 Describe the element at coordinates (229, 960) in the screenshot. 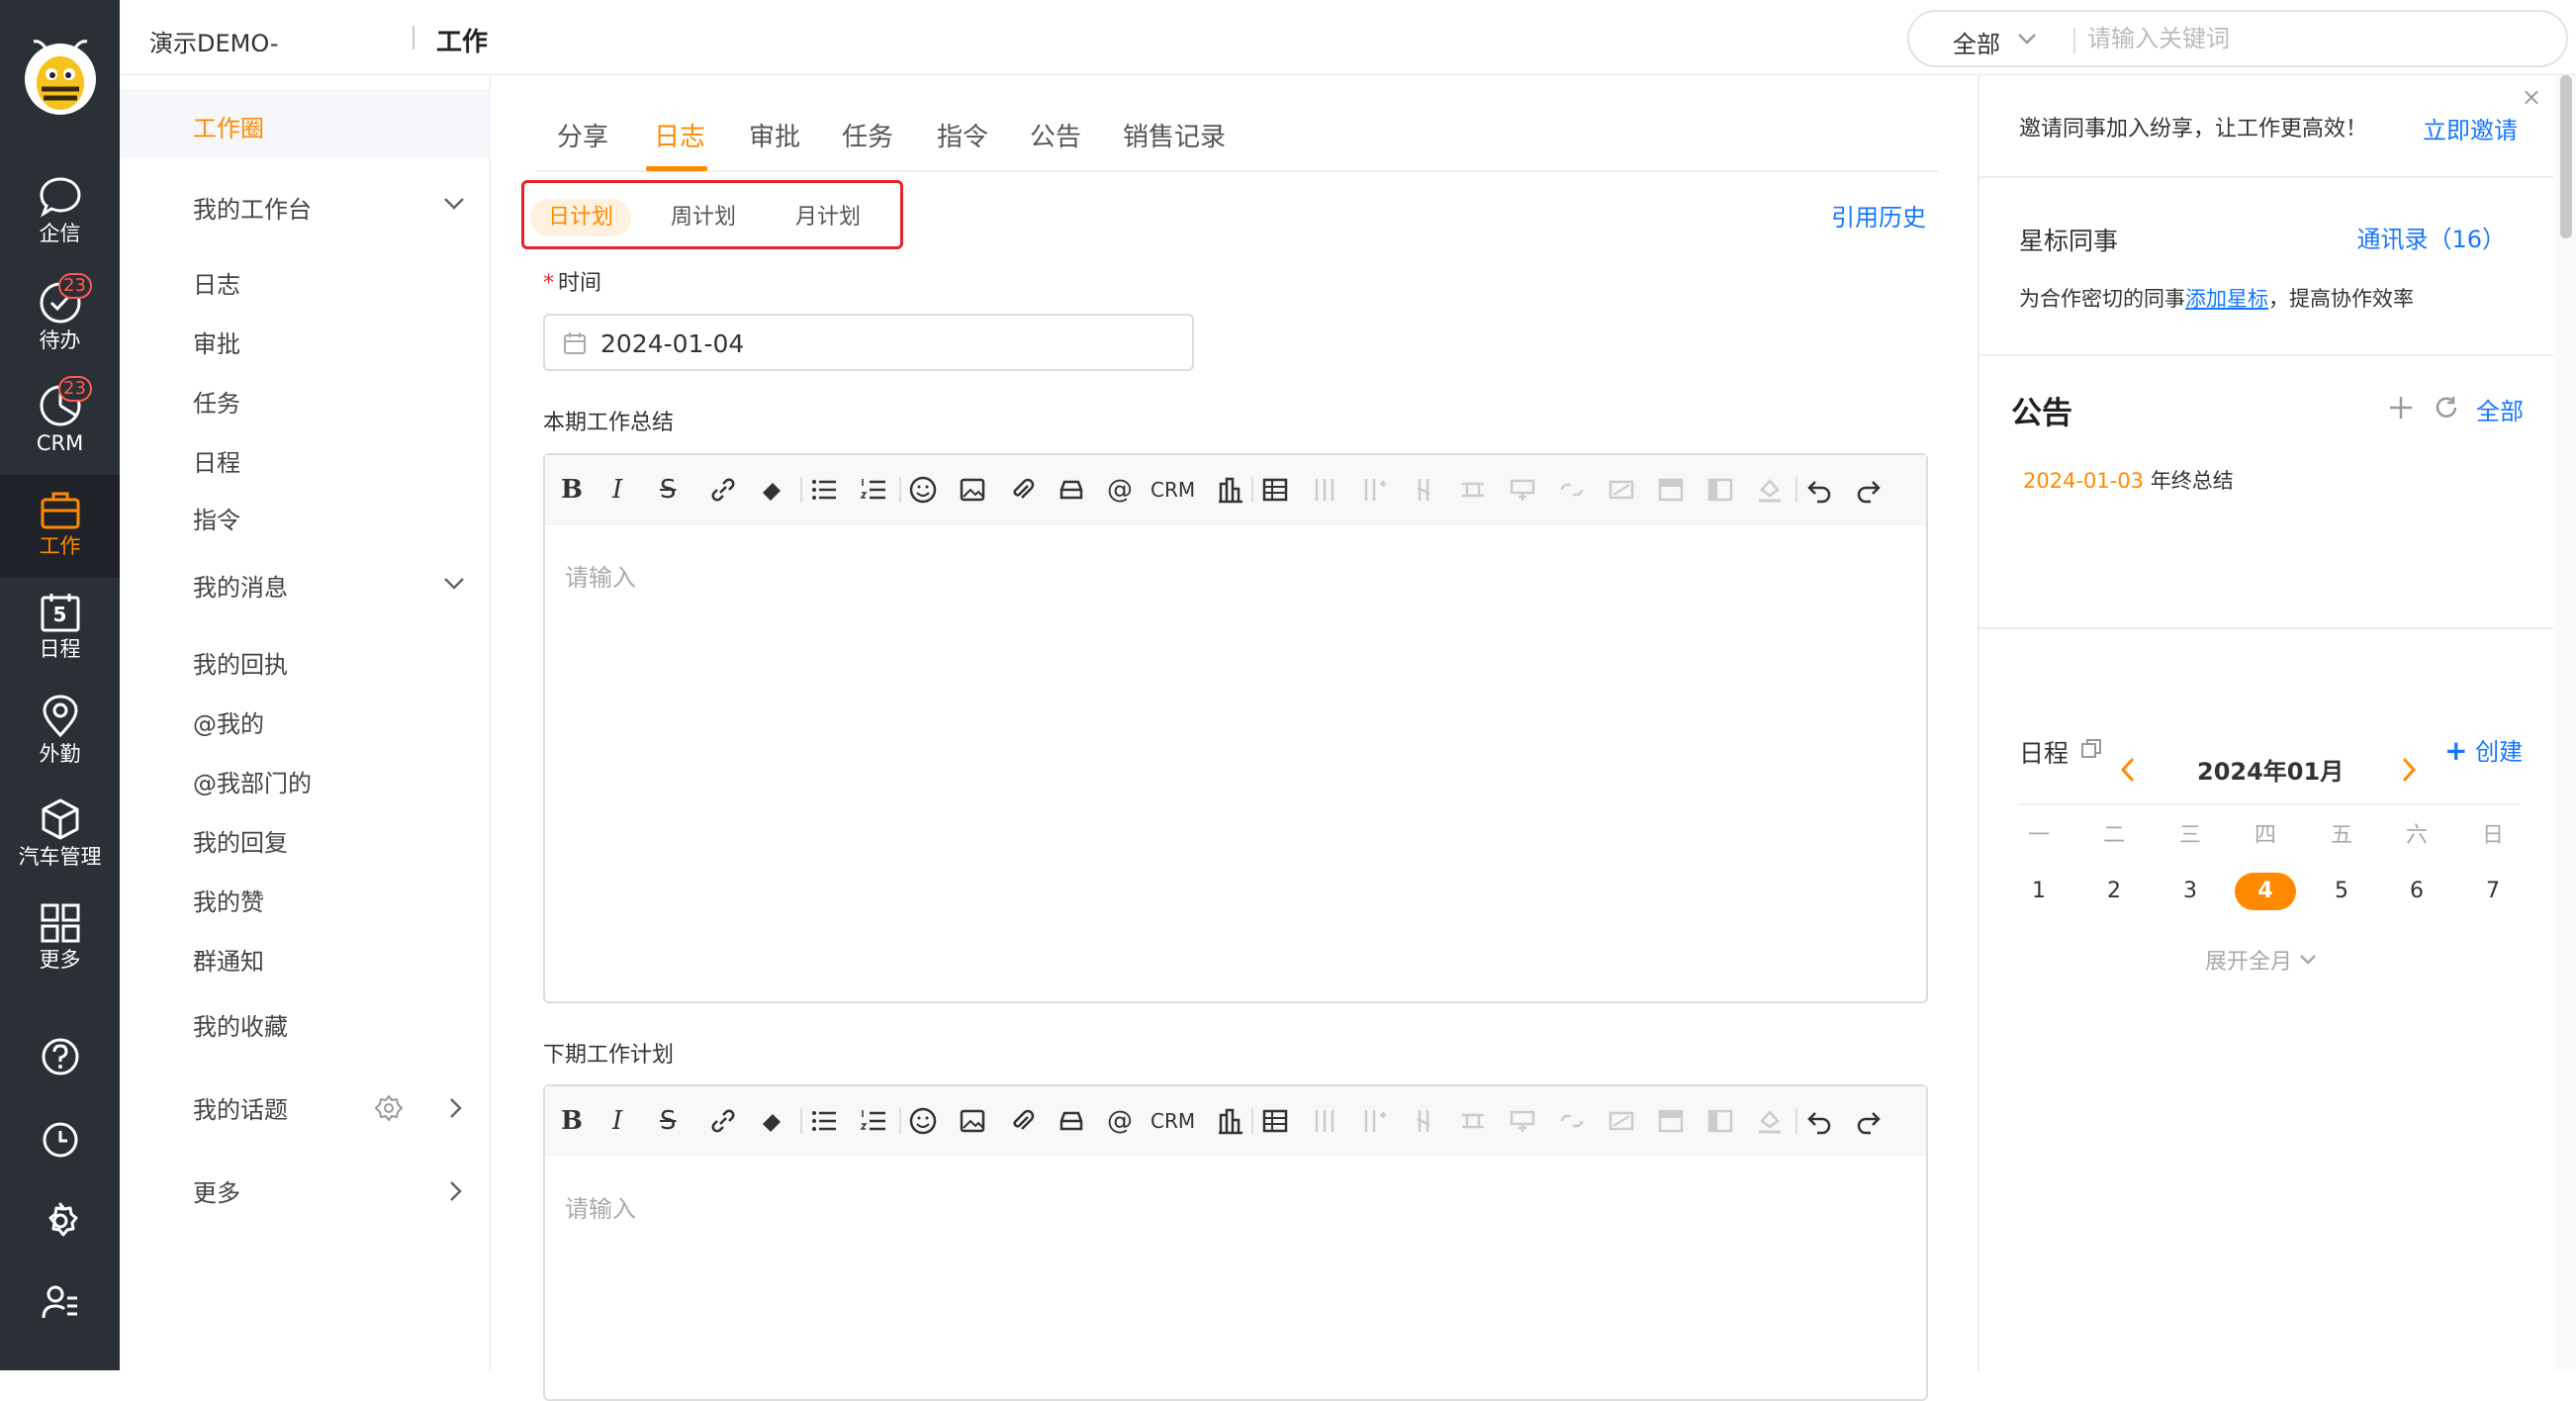

I see `nav-item-group-notice: 群通知` at that location.